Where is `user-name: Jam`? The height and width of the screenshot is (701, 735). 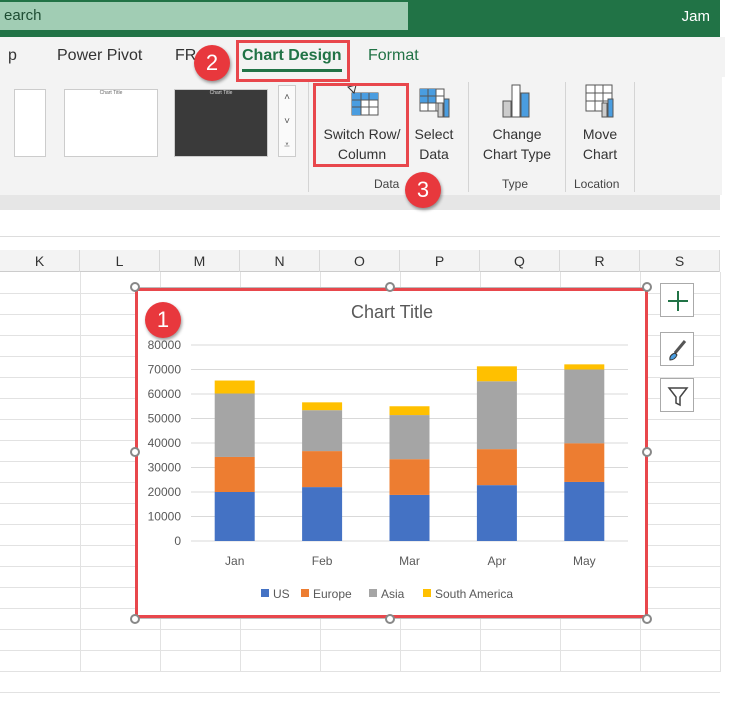 user-name: Jam is located at coordinates (696, 16).